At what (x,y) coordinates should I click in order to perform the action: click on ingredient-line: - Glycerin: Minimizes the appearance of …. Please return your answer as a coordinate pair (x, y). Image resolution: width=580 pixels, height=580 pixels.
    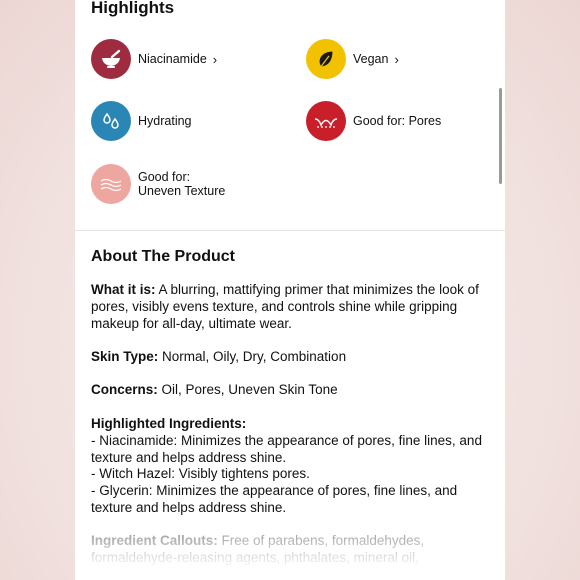
    Looking at the image, I should click on (274, 499).